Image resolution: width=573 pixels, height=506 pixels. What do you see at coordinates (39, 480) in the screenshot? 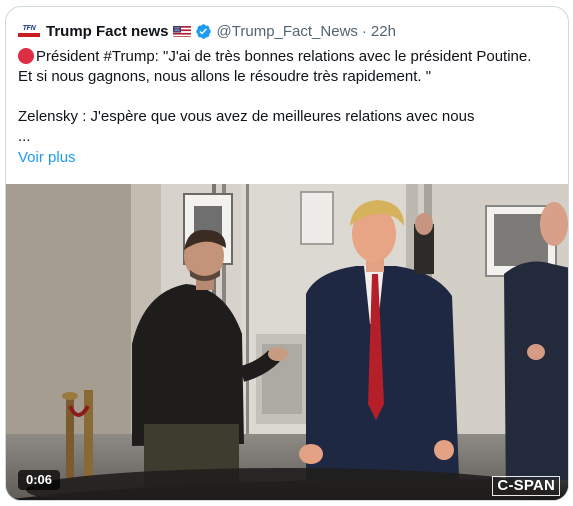
I see `video-duration-badge: 0:06` at bounding box center [39, 480].